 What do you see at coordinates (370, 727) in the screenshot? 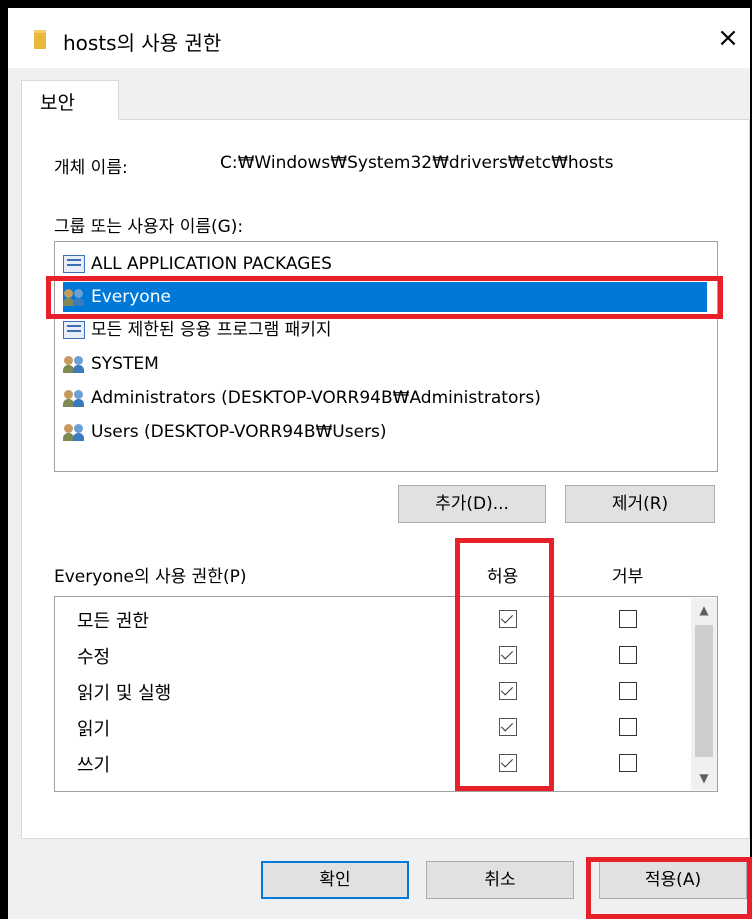
I see `permission-row: 읽기` at bounding box center [370, 727].